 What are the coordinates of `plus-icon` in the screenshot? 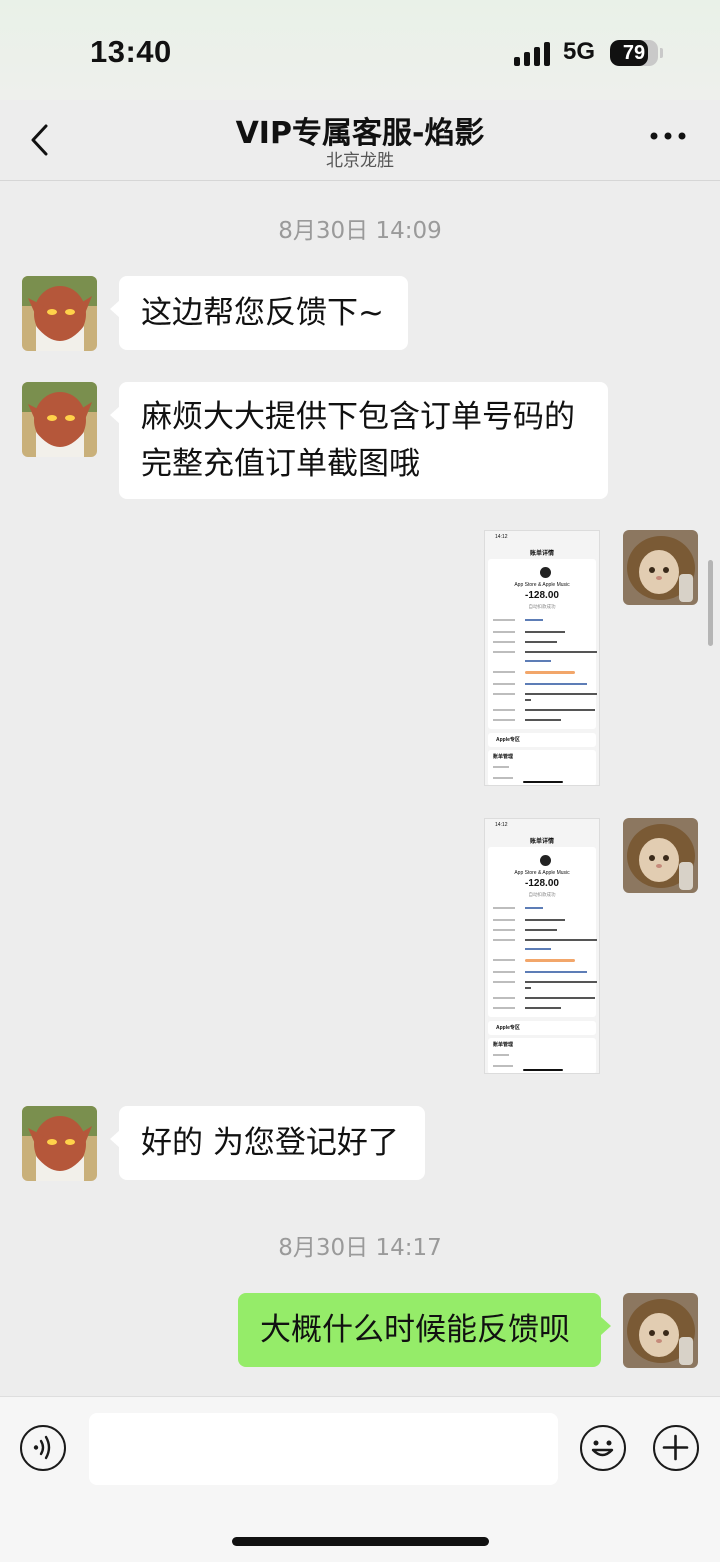 It's located at (676, 1448).